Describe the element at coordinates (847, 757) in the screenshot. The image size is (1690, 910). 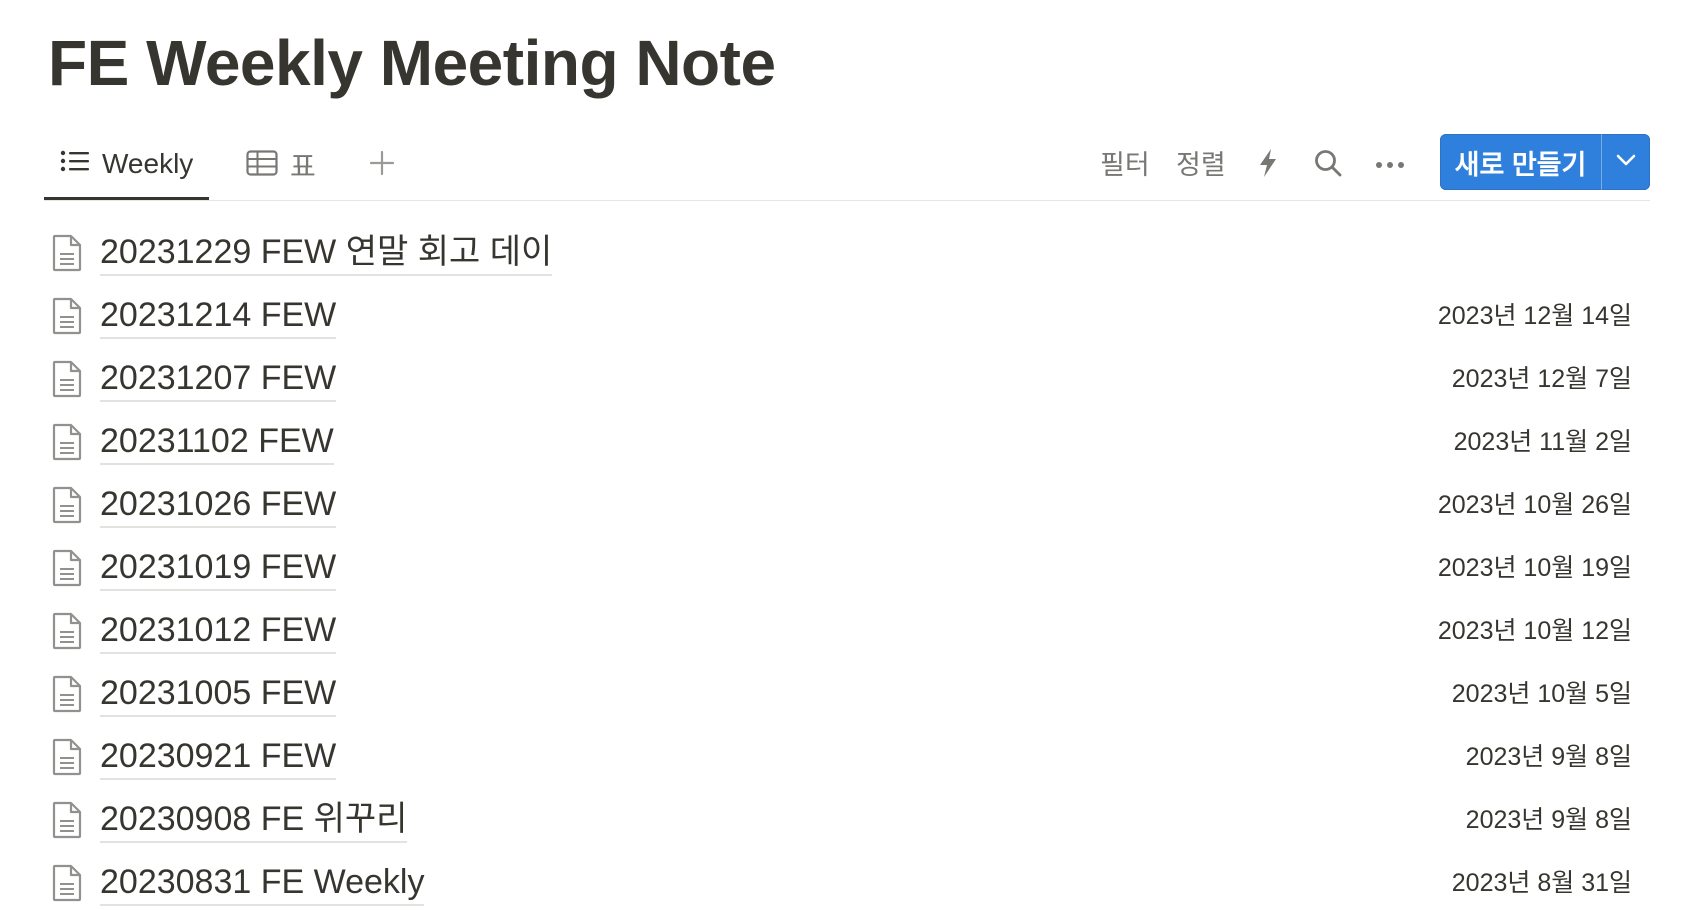
I see `list-item: 20230921 FEW 2023년 9월 8일` at that location.